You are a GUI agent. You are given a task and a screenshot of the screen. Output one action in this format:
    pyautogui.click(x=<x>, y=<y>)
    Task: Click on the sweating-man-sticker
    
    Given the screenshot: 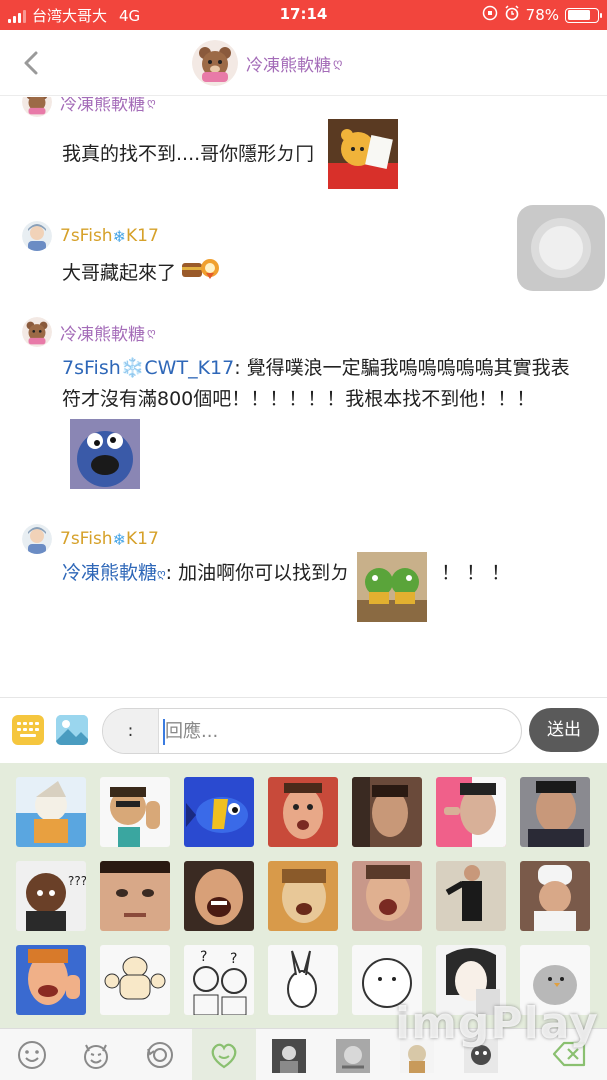 What is the action you would take?
    pyautogui.click(x=555, y=812)
    